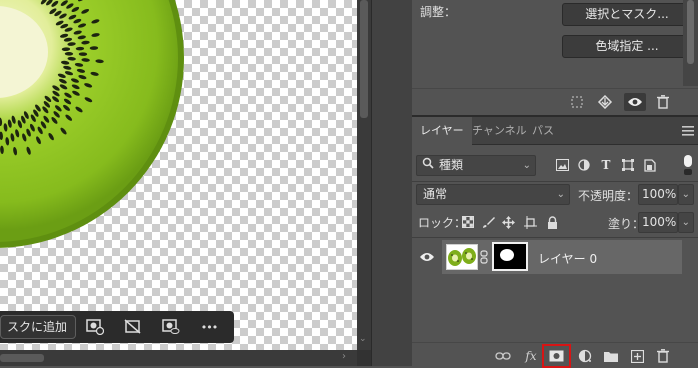  I want to click on delete-layer-icon, so click(663, 356).